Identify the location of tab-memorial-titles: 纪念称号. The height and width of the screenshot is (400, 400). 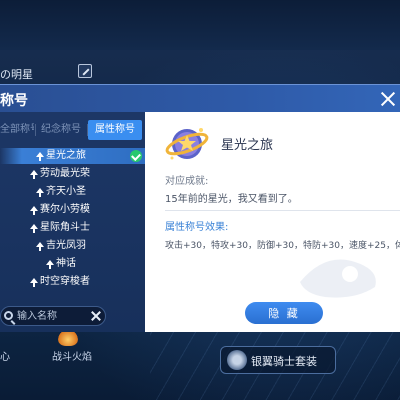
(61, 130).